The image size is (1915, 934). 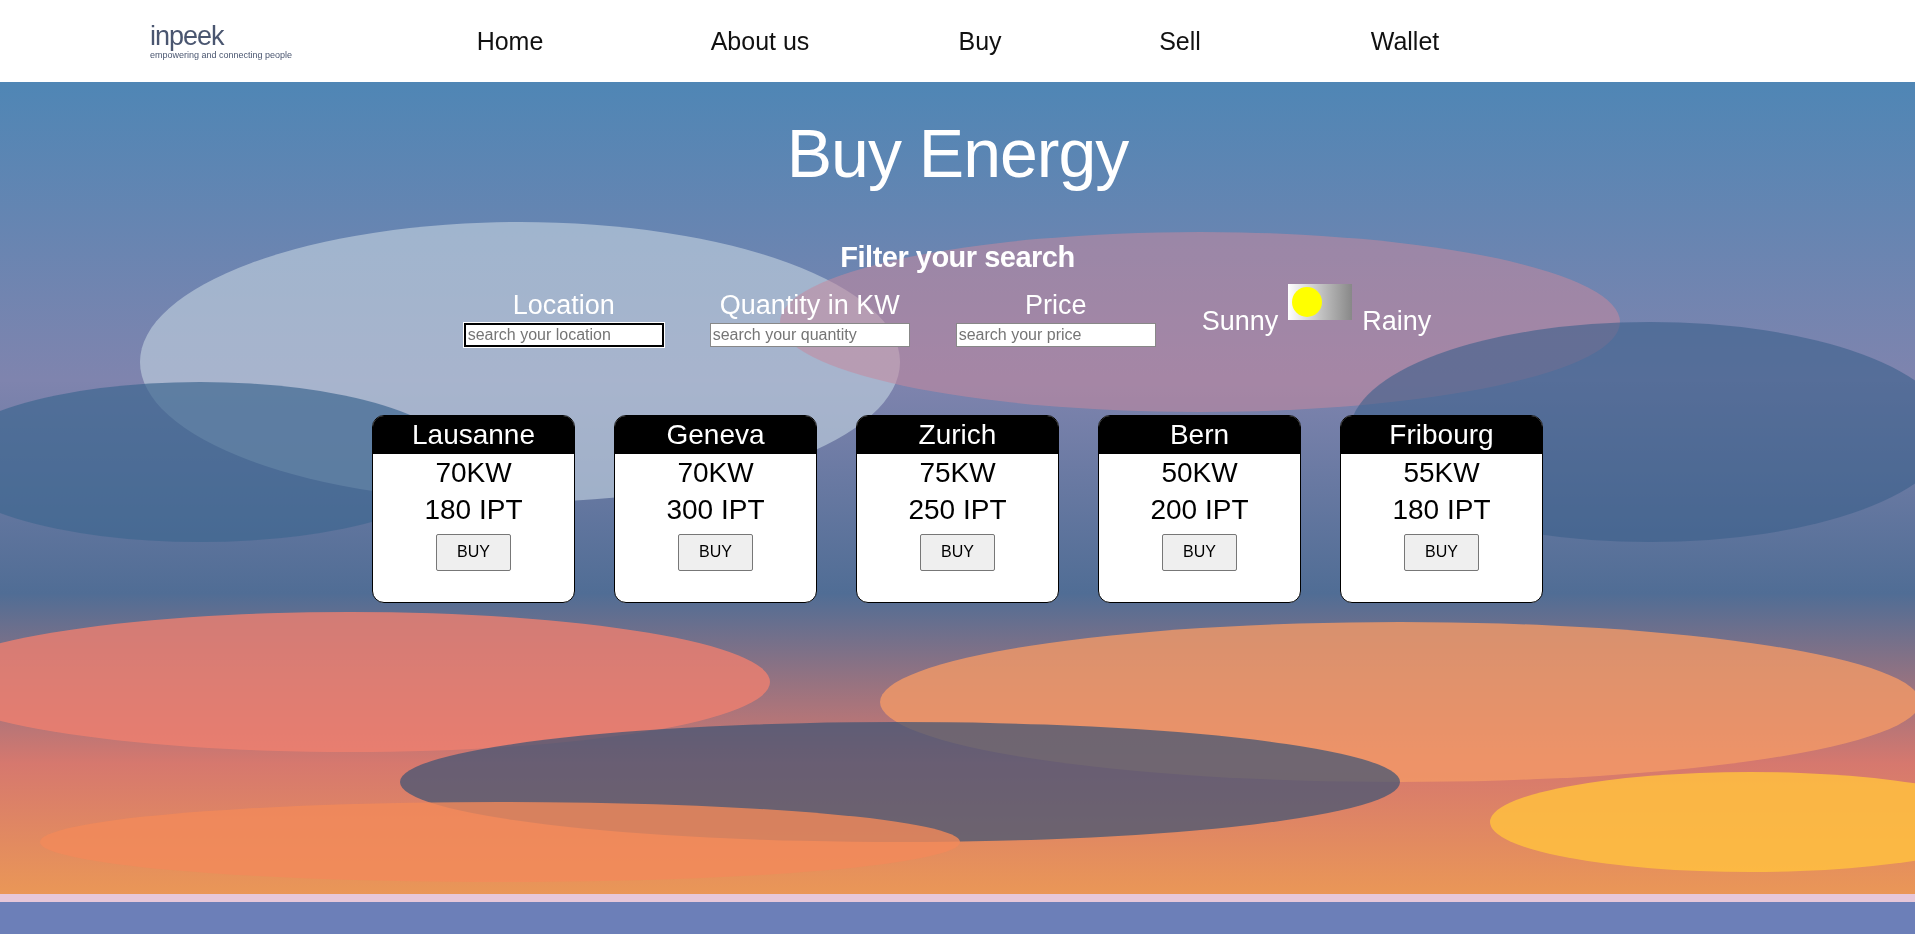 I want to click on toggle-label: Sunny, so click(x=1240, y=321).